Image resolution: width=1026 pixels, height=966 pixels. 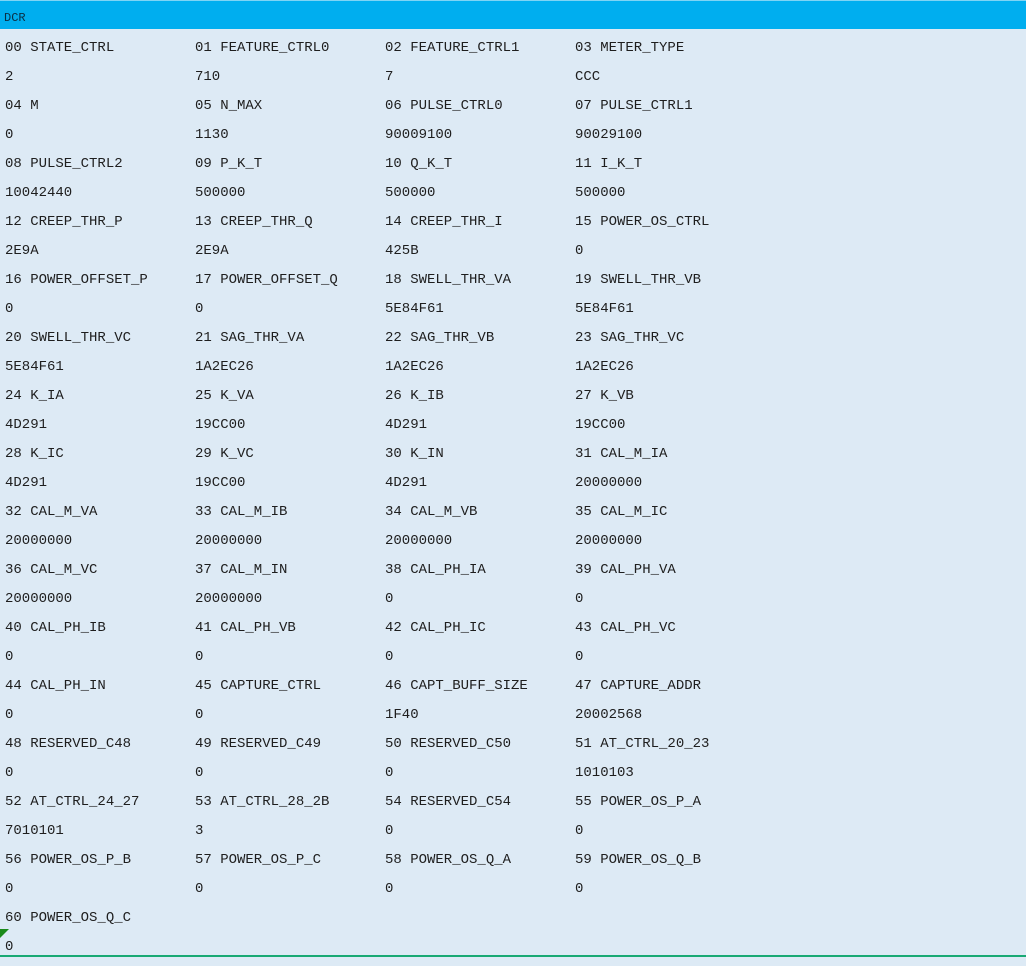 I want to click on register-cell: 48 RESERVED_C48 0, so click(x=100, y=763).